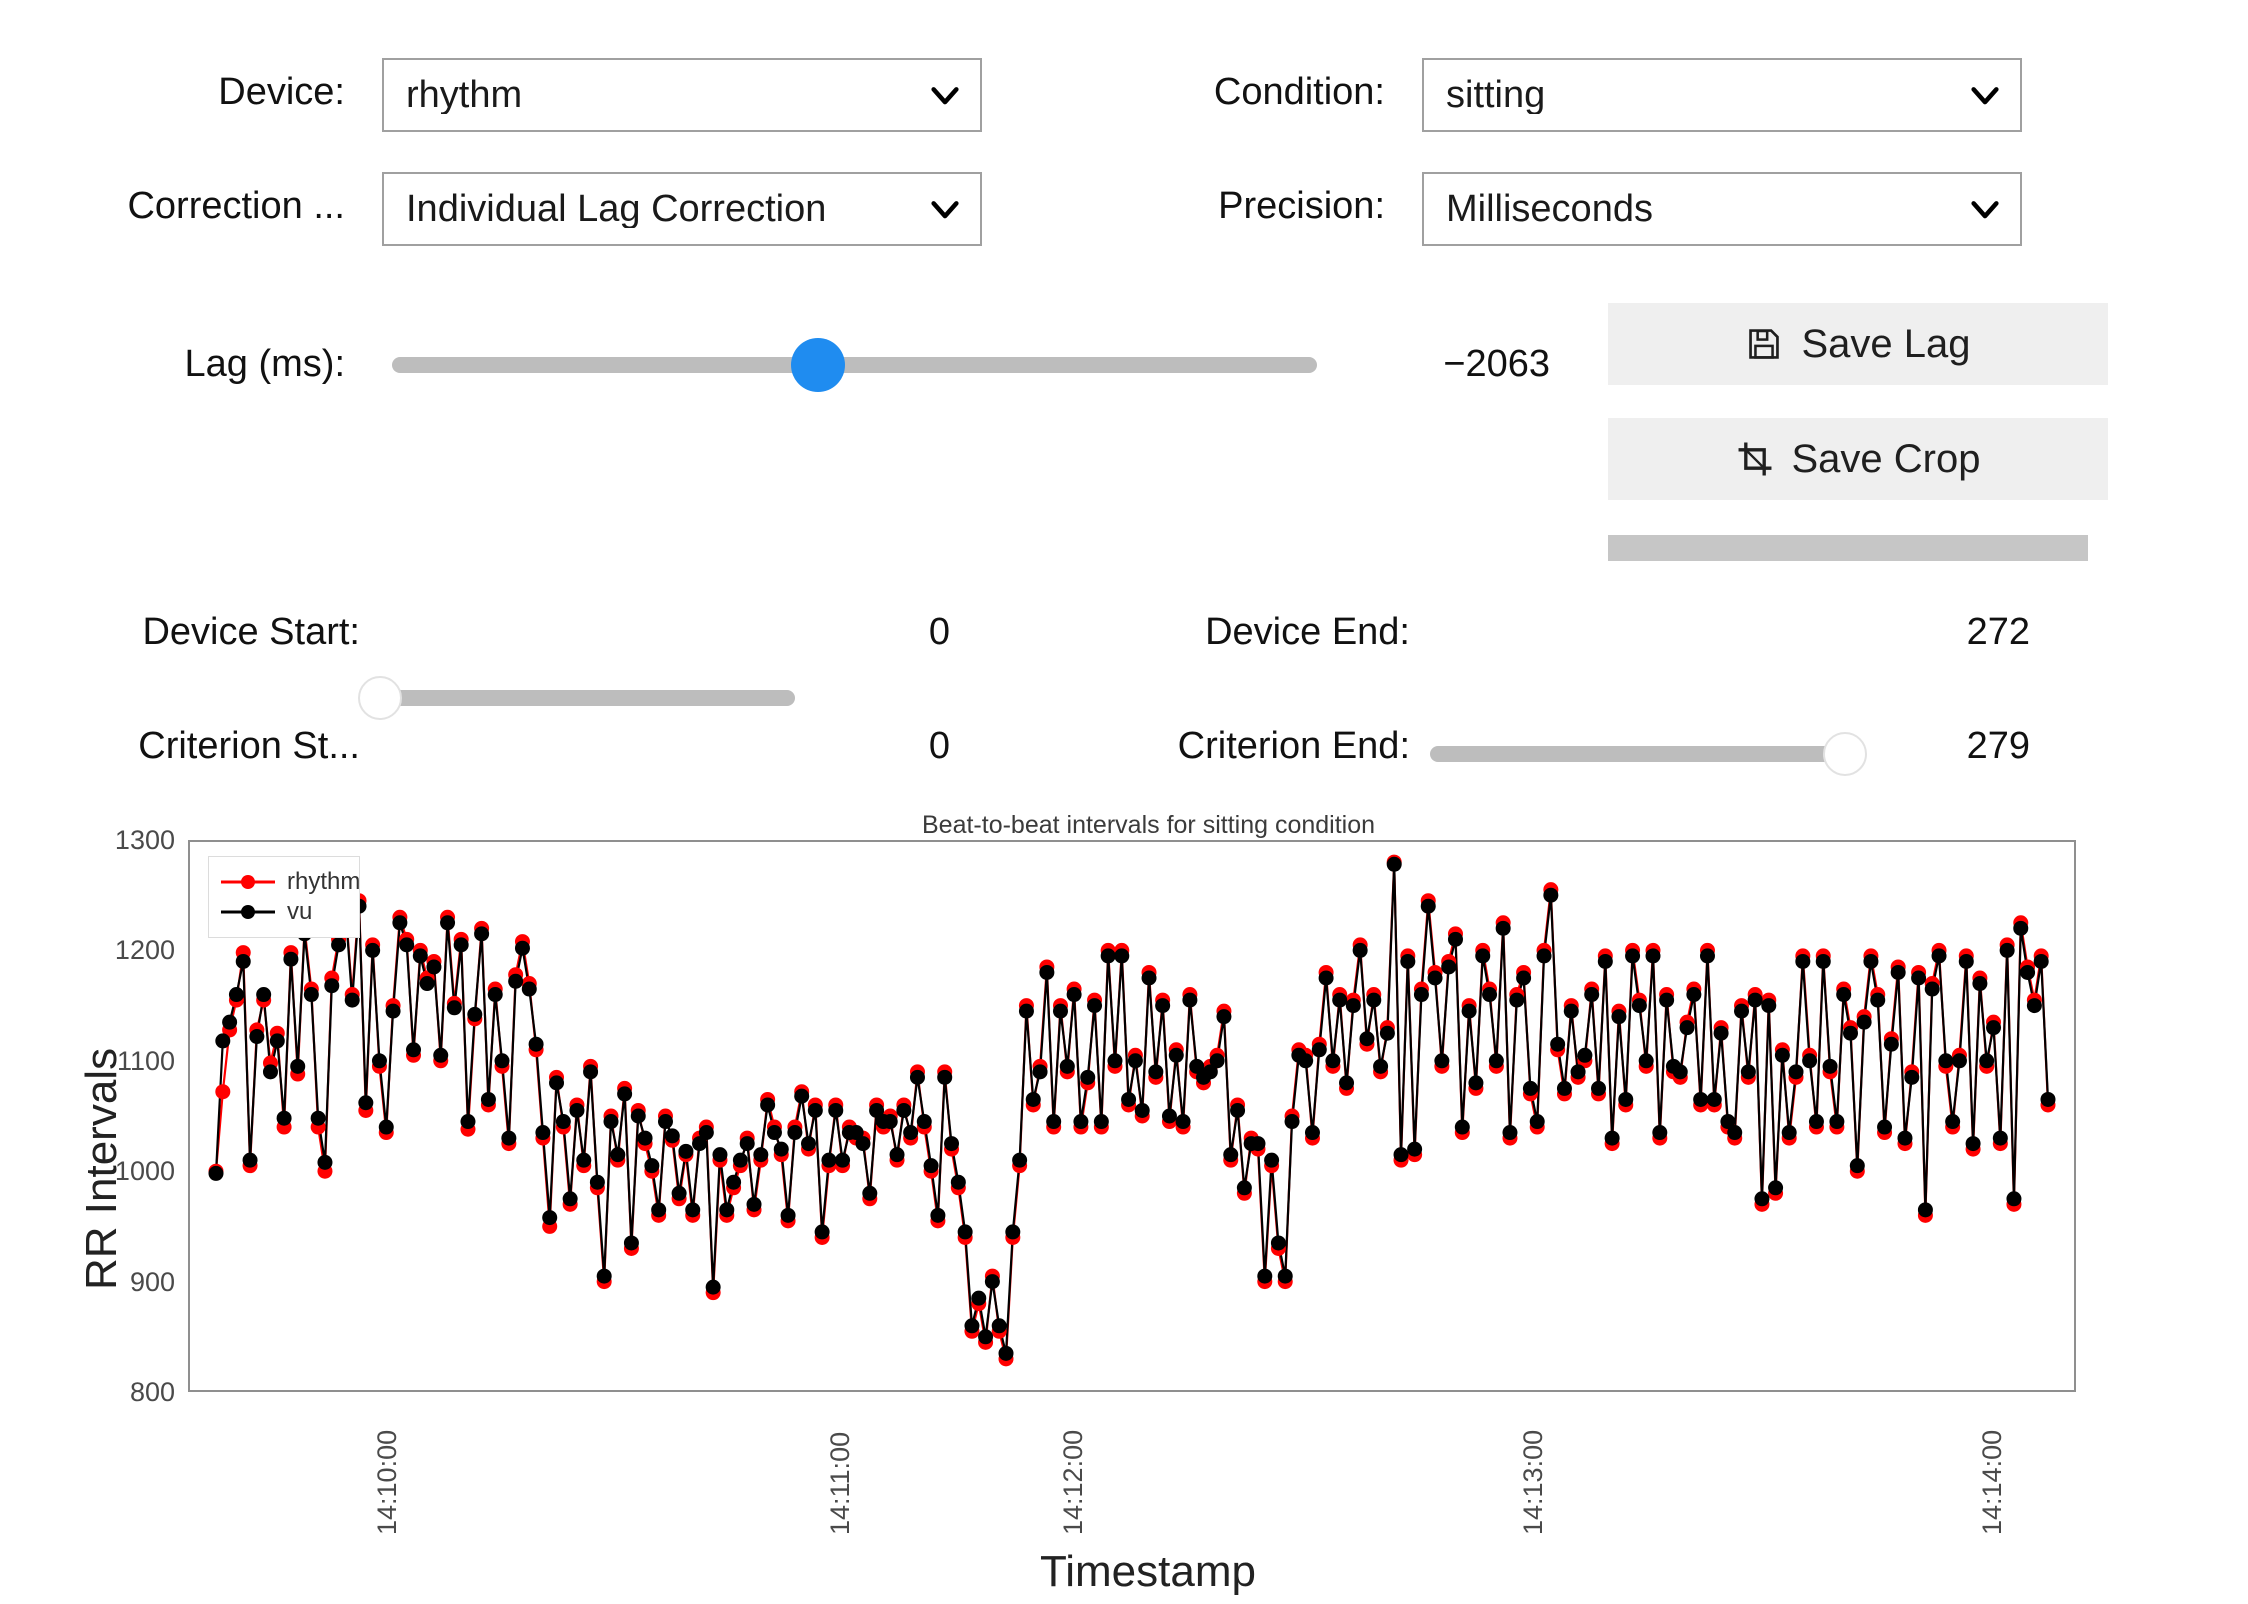 This screenshot has width=2248, height=1604. Describe the element at coordinates (1299, 92) in the screenshot. I see `condition-label: Condition:` at that location.